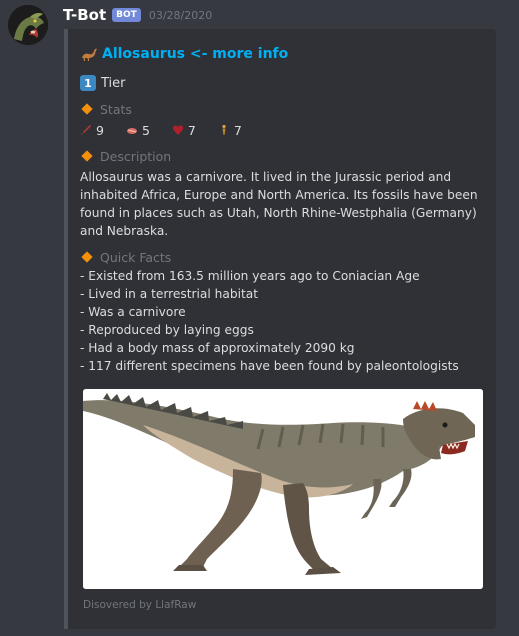  I want to click on heart-icon, so click(178, 130).